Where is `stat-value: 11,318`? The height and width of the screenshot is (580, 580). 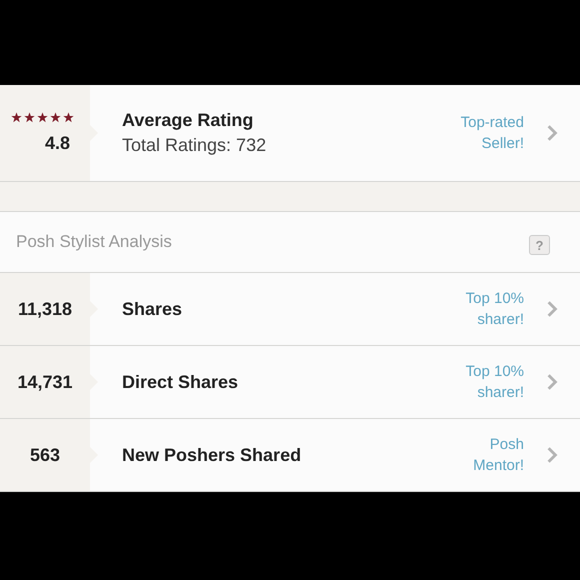 stat-value: 11,318 is located at coordinates (45, 309).